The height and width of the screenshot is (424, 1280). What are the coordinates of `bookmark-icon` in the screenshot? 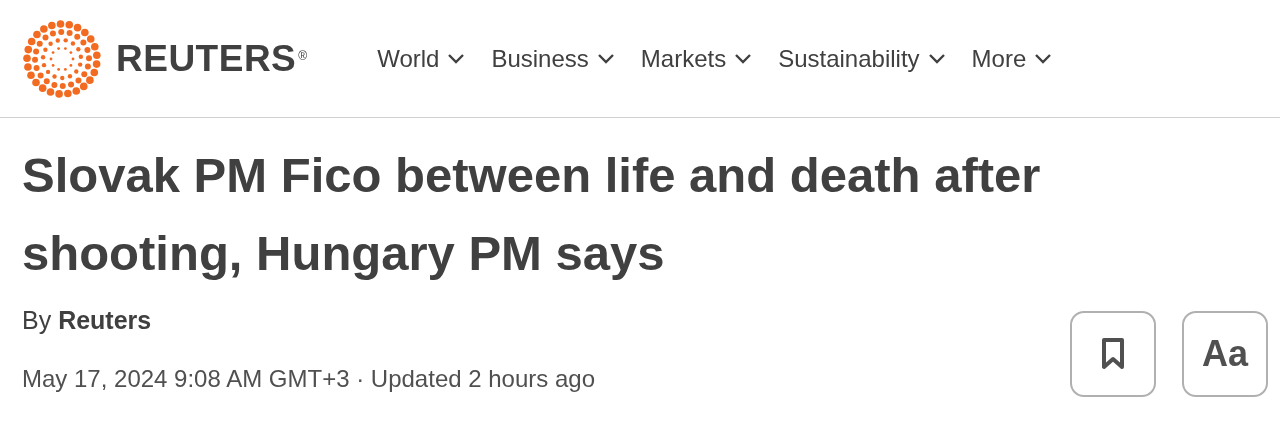 It's located at (1113, 354).